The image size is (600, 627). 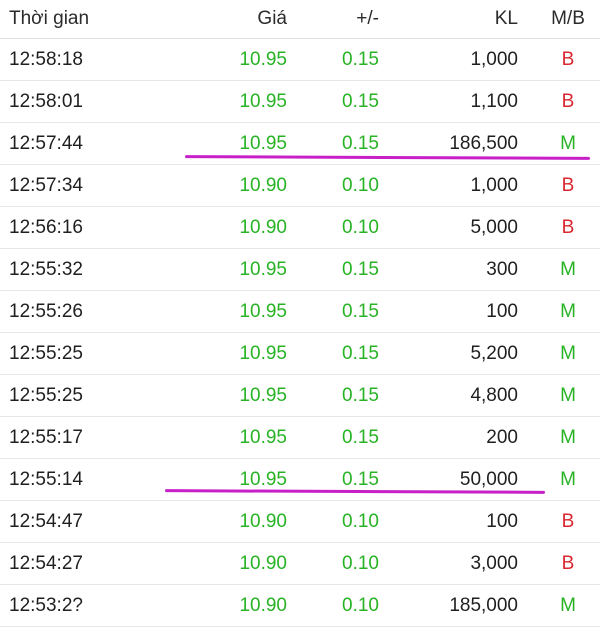 What do you see at coordinates (502, 437) in the screenshot?
I see `trade-volume: 200` at bounding box center [502, 437].